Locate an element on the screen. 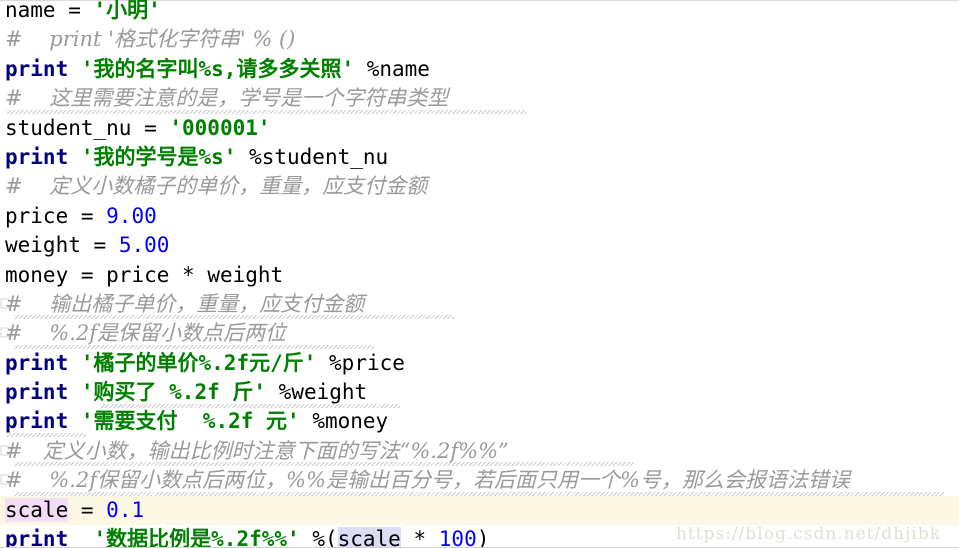 The width and height of the screenshot is (959, 548). code-token: # 定义小数，输出比例时注意下面的写法“%.2f%%” is located at coordinates (257, 450).